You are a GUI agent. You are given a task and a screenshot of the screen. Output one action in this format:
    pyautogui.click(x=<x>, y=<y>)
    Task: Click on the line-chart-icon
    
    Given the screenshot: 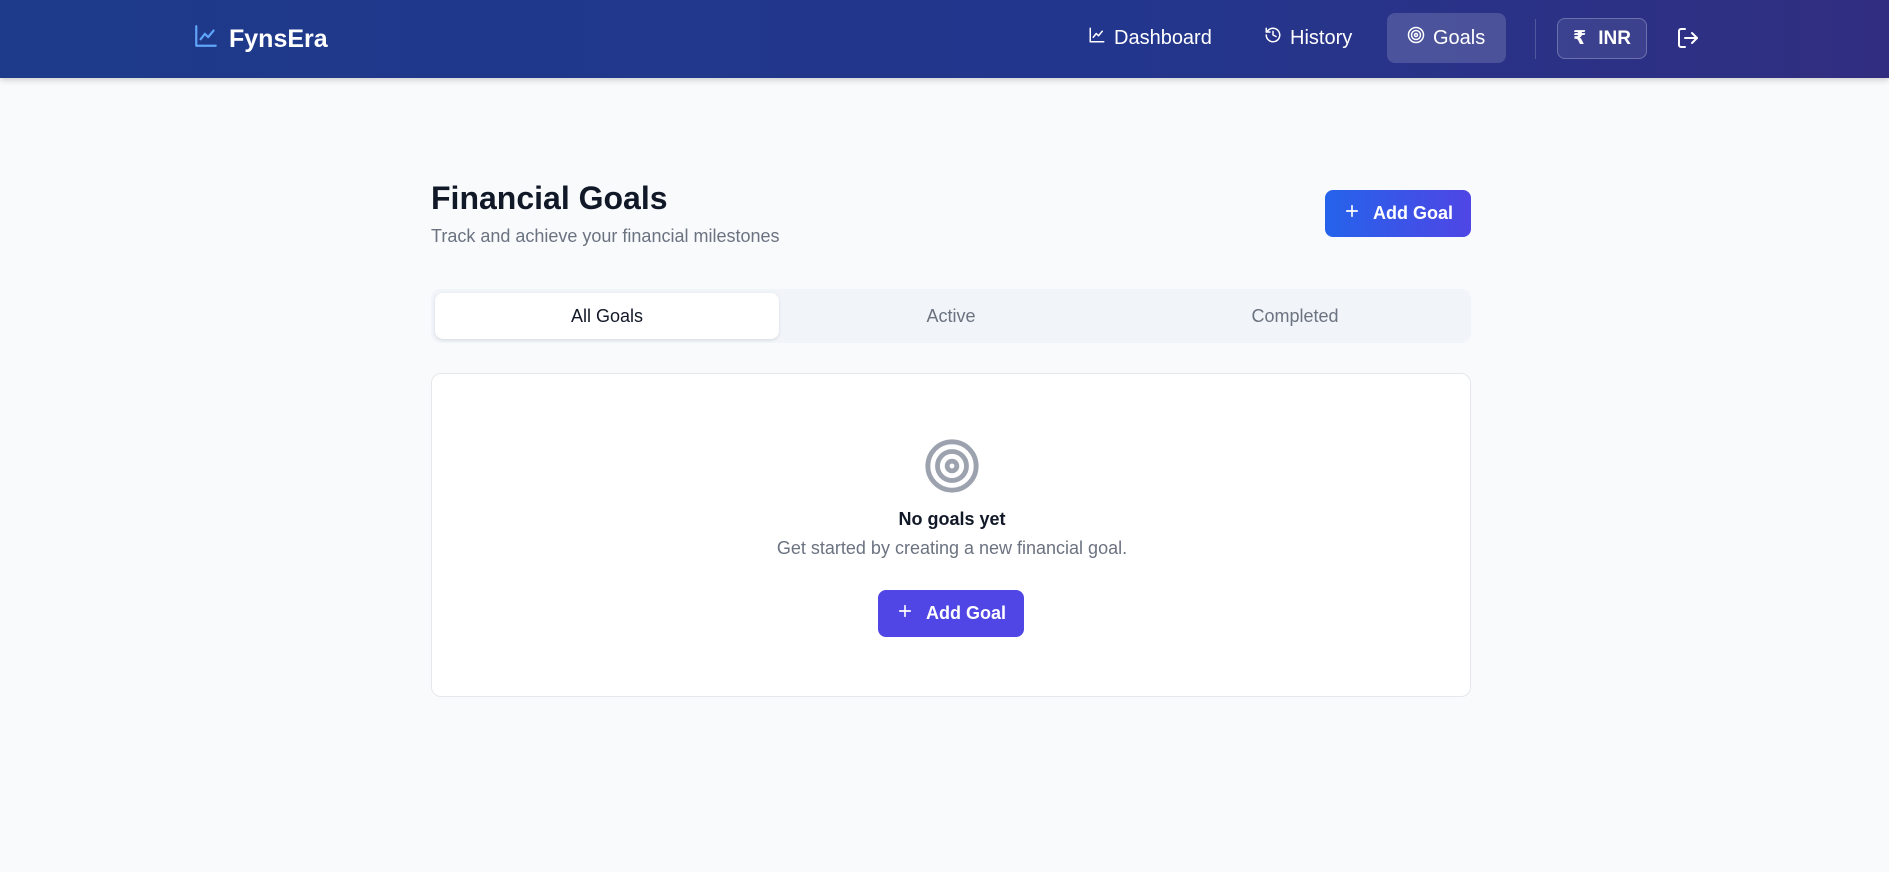 What is the action you would take?
    pyautogui.click(x=206, y=39)
    